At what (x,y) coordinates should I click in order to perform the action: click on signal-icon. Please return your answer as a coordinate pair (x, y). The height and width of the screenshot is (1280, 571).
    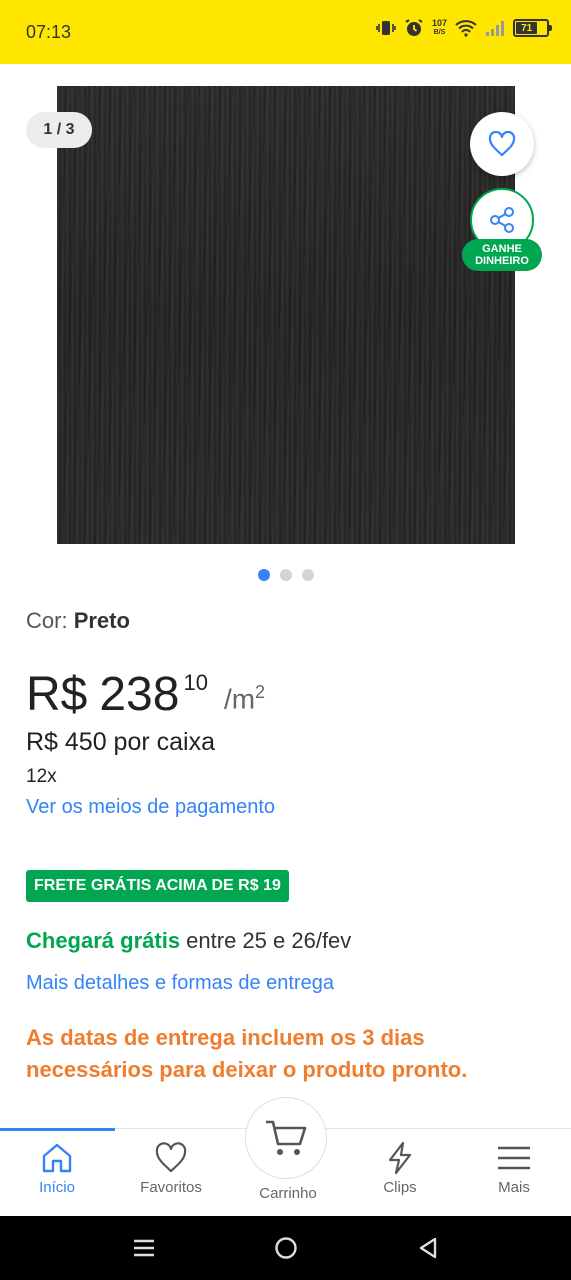
    Looking at the image, I should click on (495, 28).